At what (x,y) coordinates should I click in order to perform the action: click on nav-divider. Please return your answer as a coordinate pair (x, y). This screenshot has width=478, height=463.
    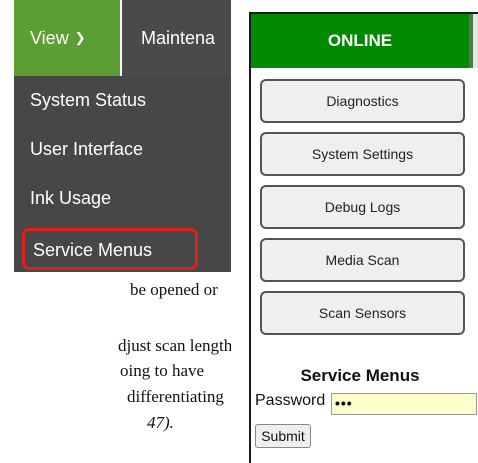
    Looking at the image, I should click on (121, 38).